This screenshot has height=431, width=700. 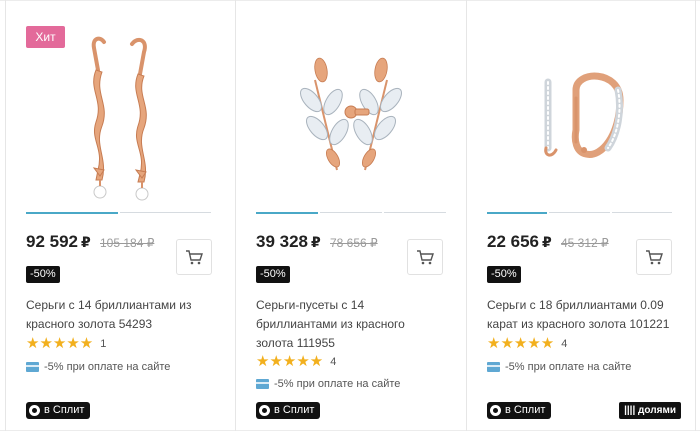 I want to click on old-price: 105 184 ₽, so click(x=127, y=243).